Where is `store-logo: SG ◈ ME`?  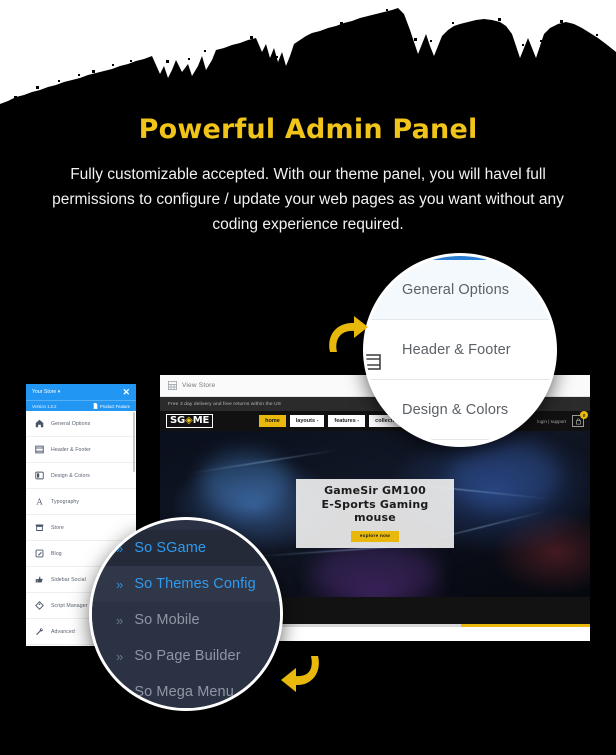
store-logo: SG ◈ ME is located at coordinates (190, 421).